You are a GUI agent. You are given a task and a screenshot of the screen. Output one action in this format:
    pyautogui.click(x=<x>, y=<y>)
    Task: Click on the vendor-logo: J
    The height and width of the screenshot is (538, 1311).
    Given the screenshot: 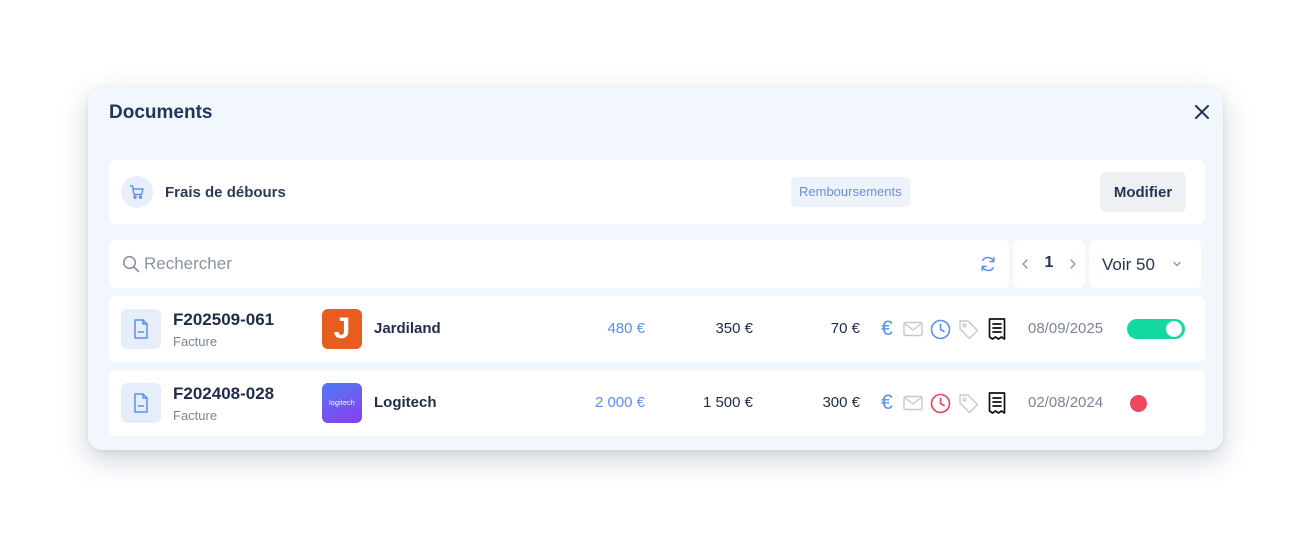 What is the action you would take?
    pyautogui.click(x=342, y=329)
    